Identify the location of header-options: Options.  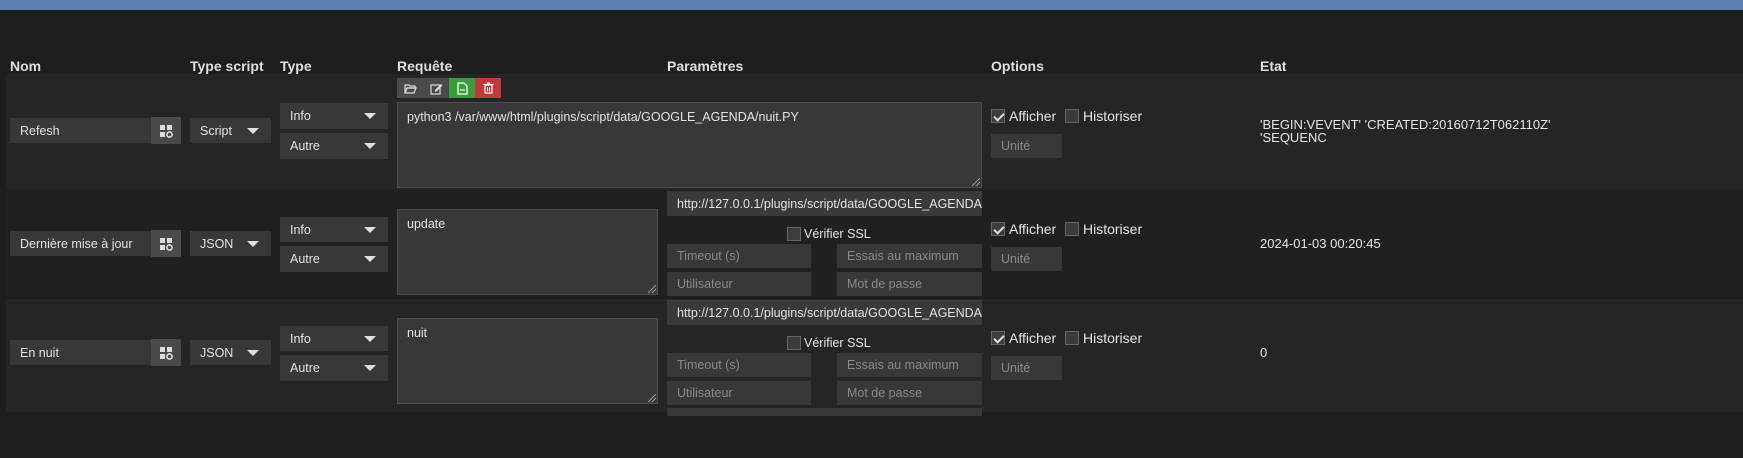
(1017, 66).